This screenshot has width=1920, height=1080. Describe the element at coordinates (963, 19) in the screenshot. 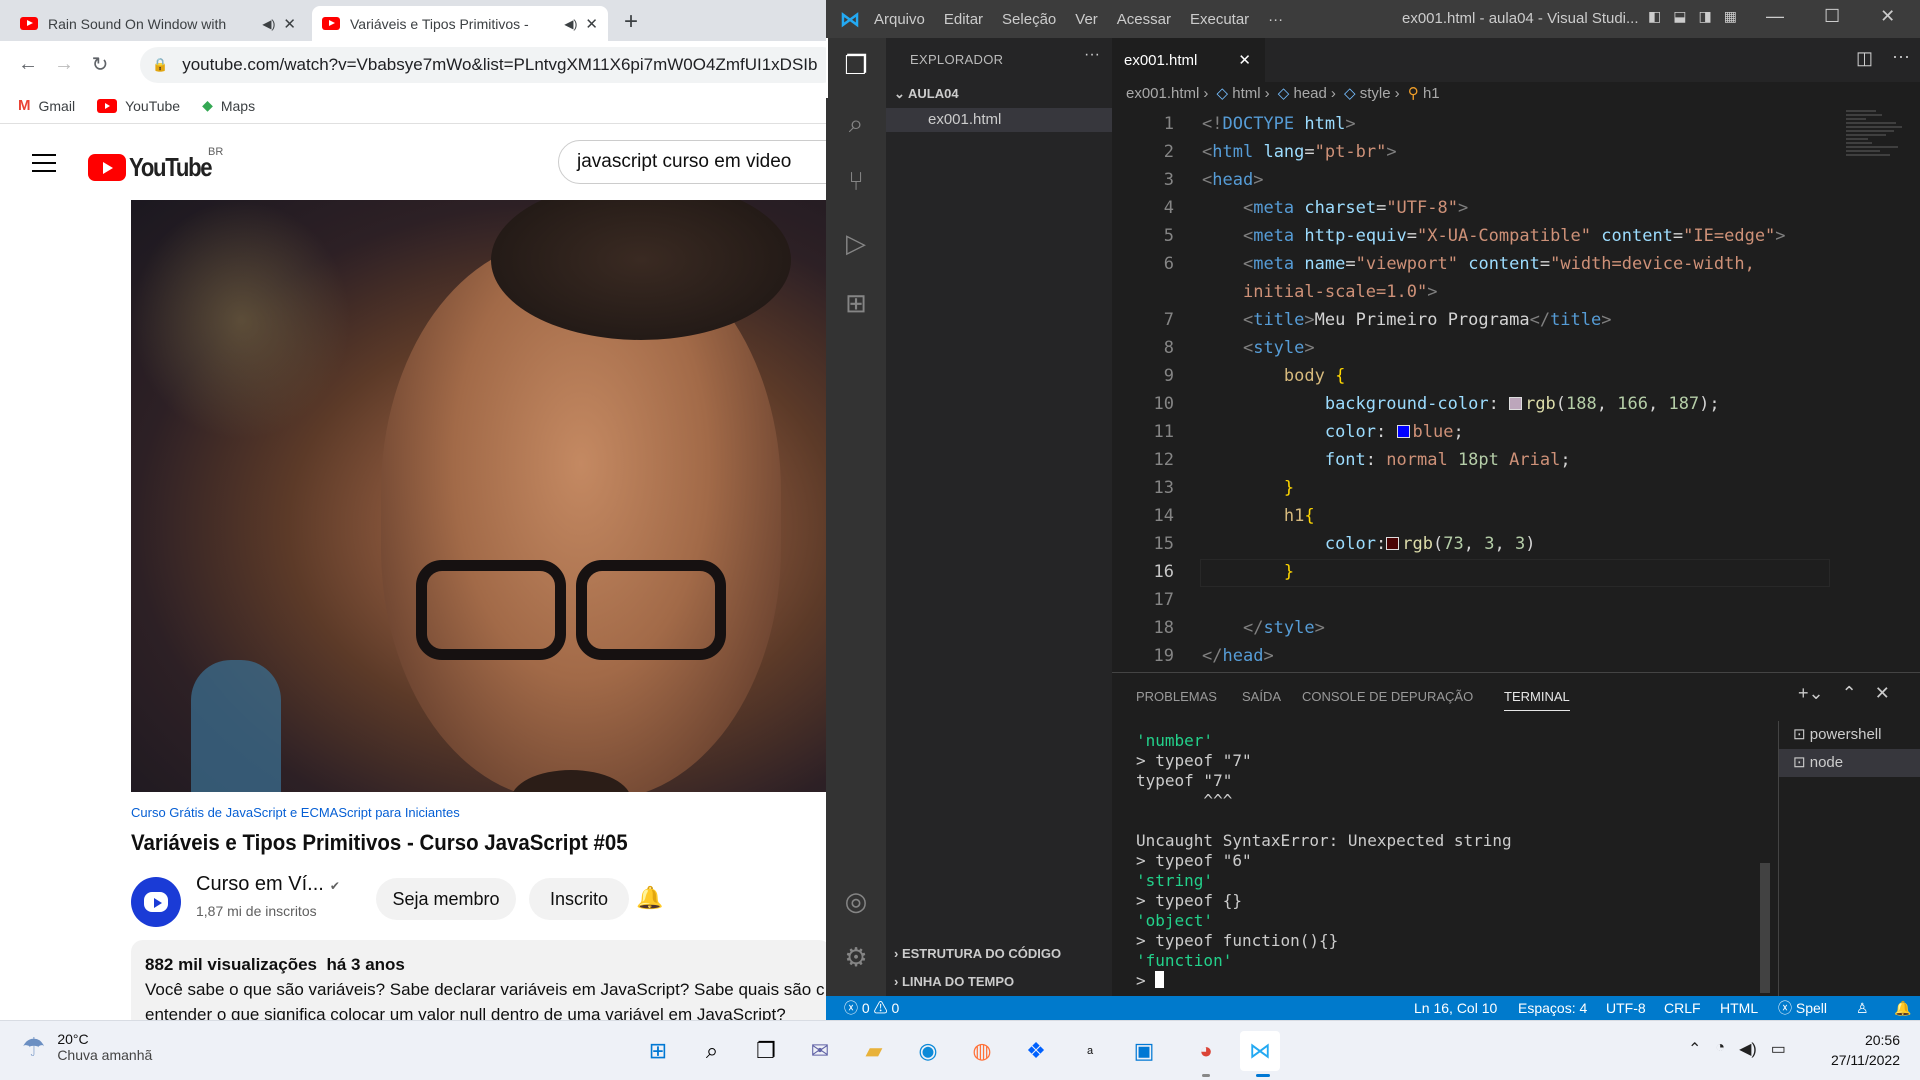

I see `menu-editar: Editar` at that location.